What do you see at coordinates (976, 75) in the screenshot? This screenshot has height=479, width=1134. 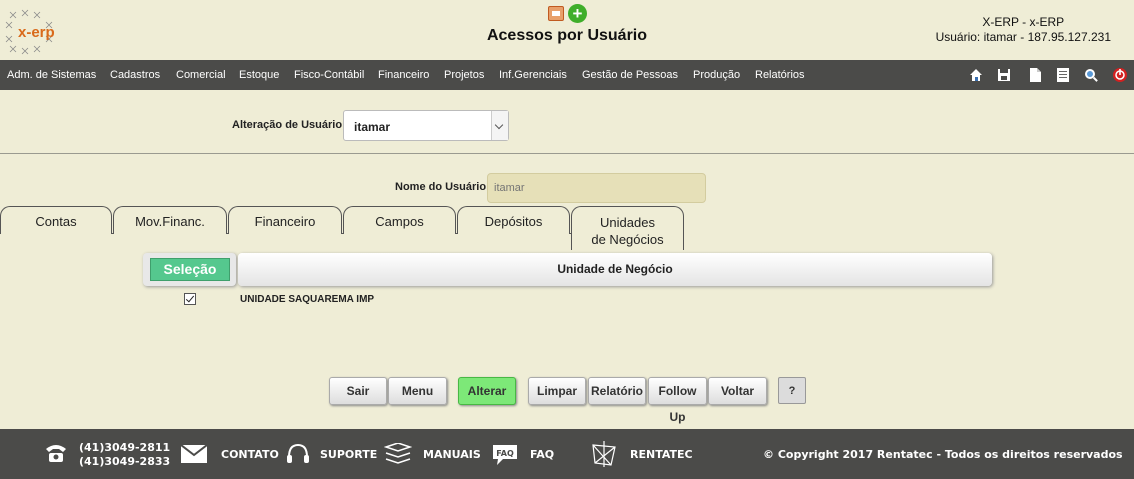 I see `home-icon` at bounding box center [976, 75].